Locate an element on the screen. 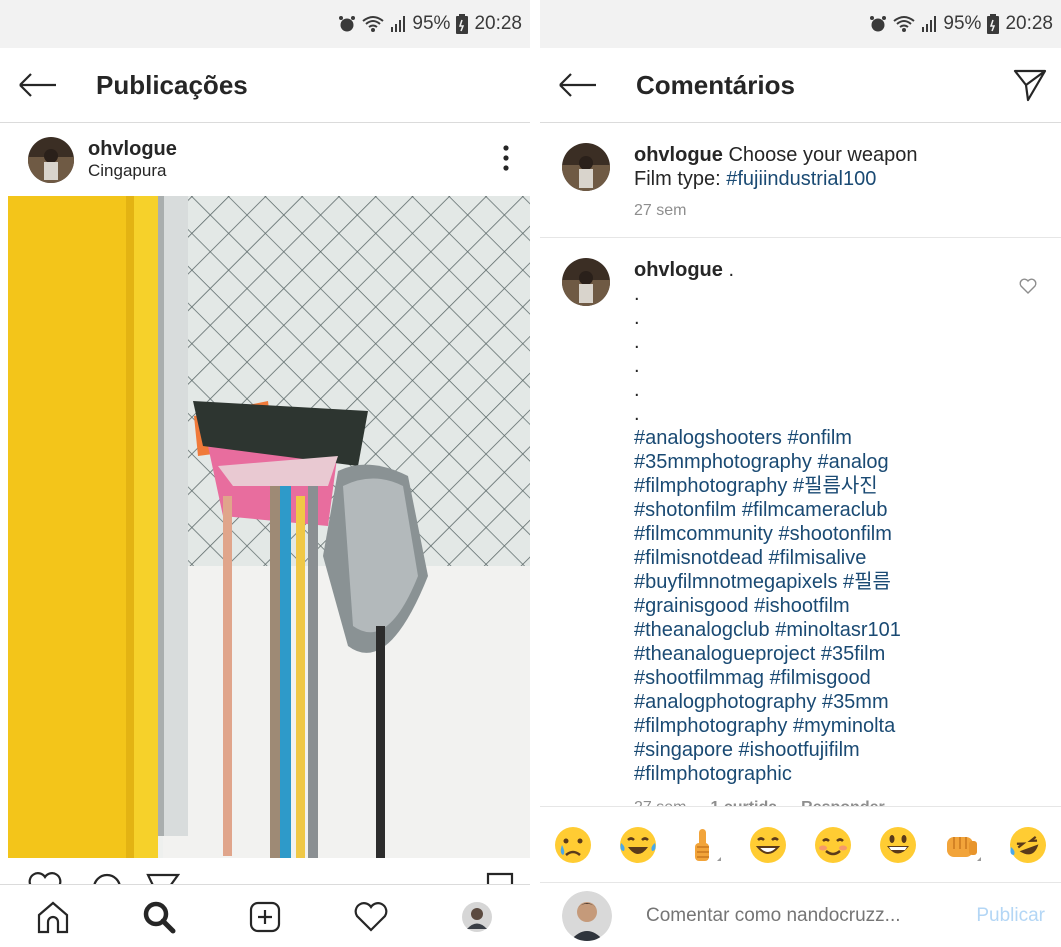 This screenshot has width=1061, height=947. nav-activity is located at coordinates (371, 917).